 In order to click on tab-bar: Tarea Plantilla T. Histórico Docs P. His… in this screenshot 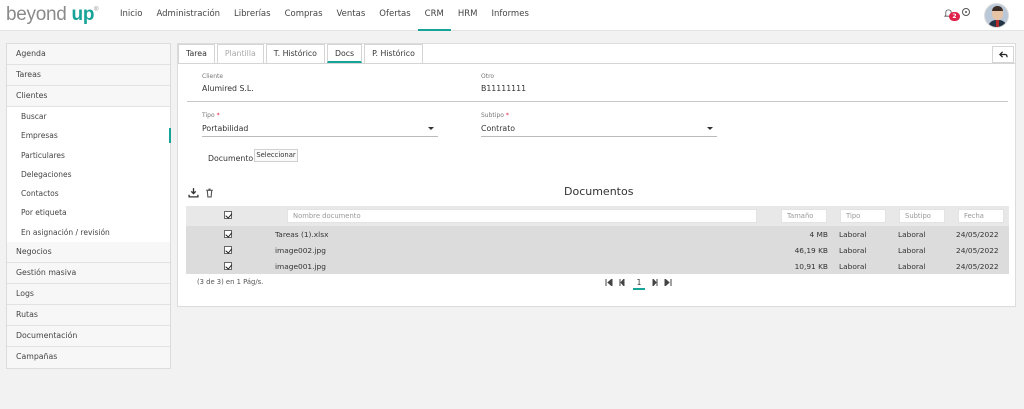, I will do `click(301, 53)`.